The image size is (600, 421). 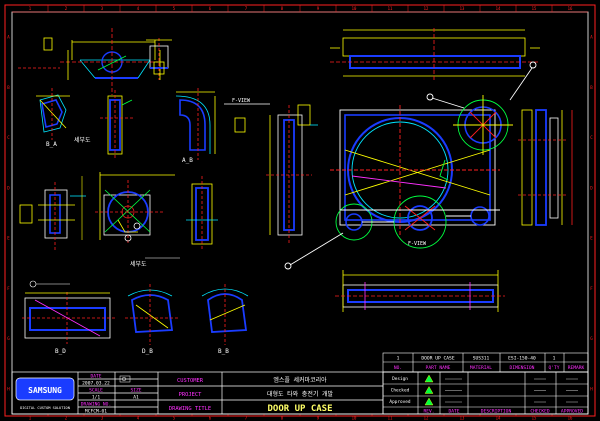 I want to click on header-material: MATERIAL, so click(x=481, y=368).